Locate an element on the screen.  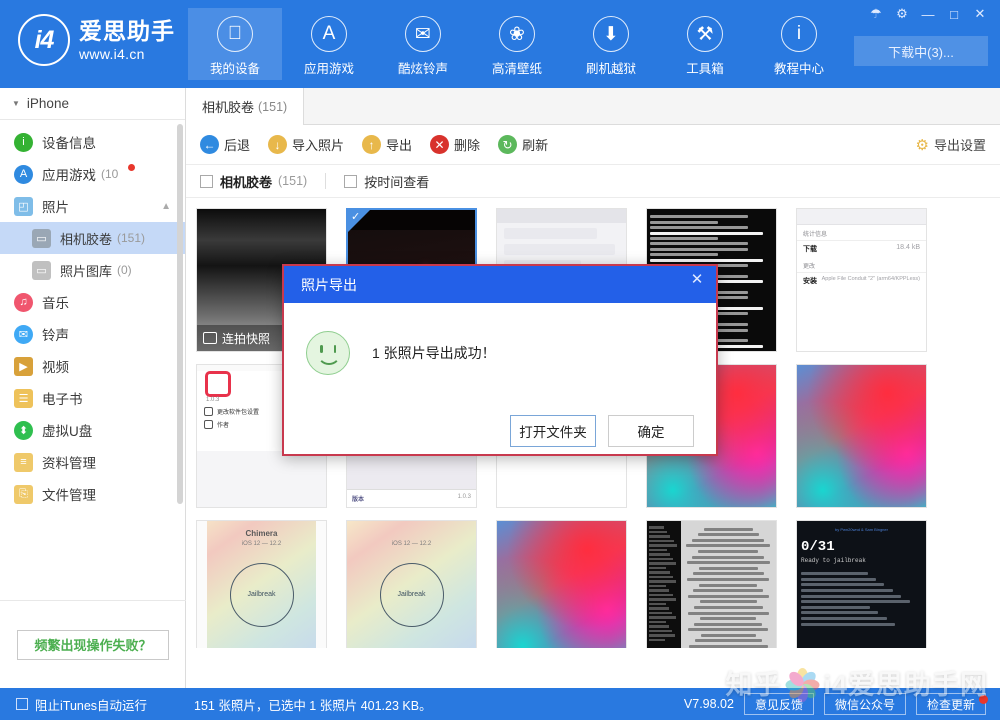
sidebar-item-11: ⎘ 文件管理 is located at coordinates (92, 494).